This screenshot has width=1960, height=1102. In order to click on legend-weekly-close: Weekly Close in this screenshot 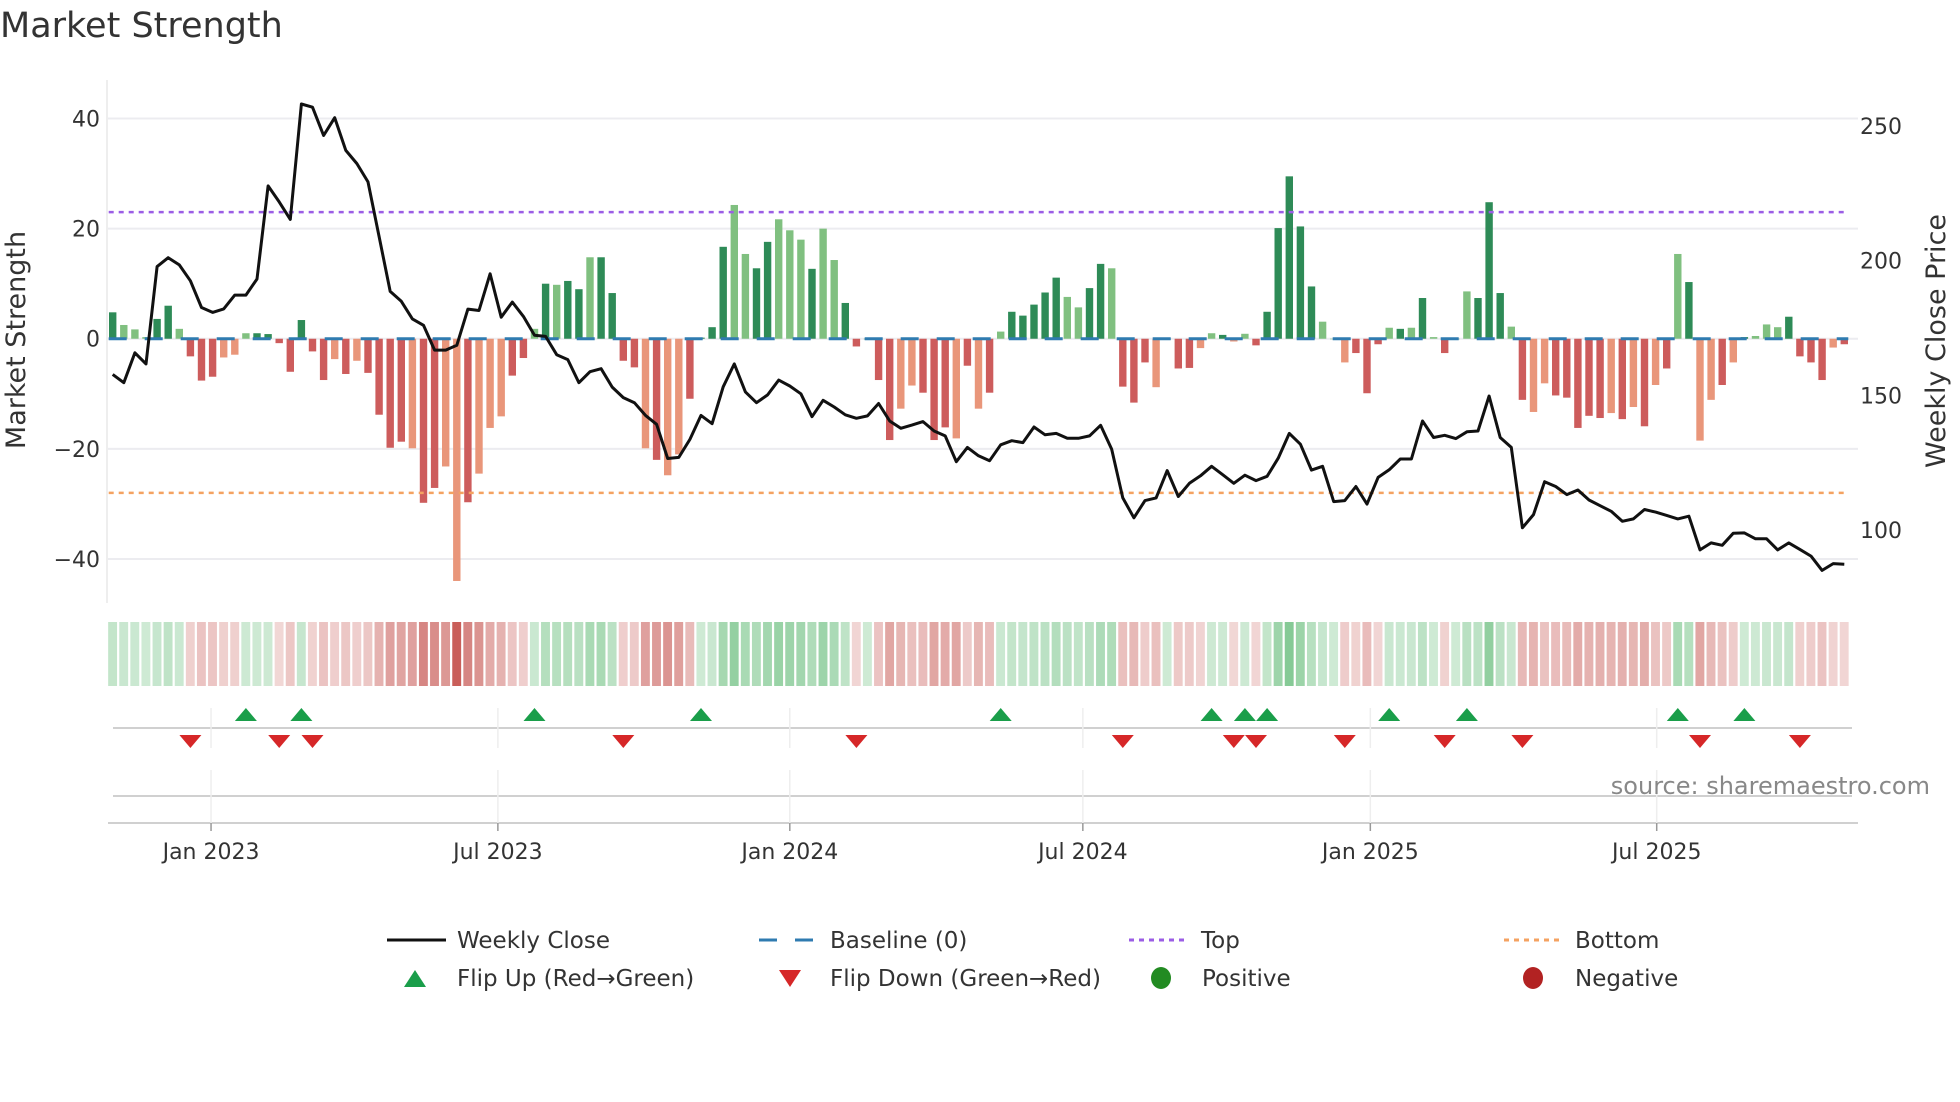, I will do `click(498, 941)`.